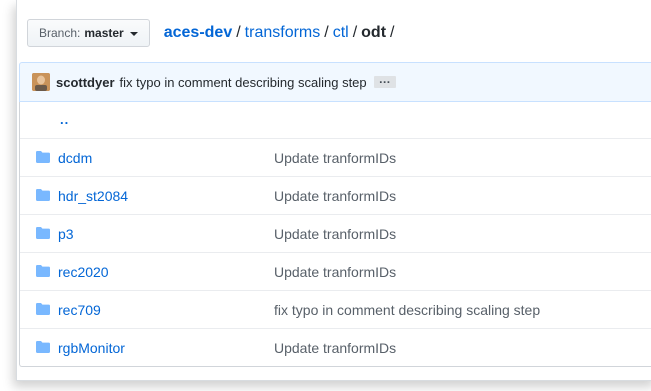 The image size is (651, 391). I want to click on branch-name: master, so click(104, 33).